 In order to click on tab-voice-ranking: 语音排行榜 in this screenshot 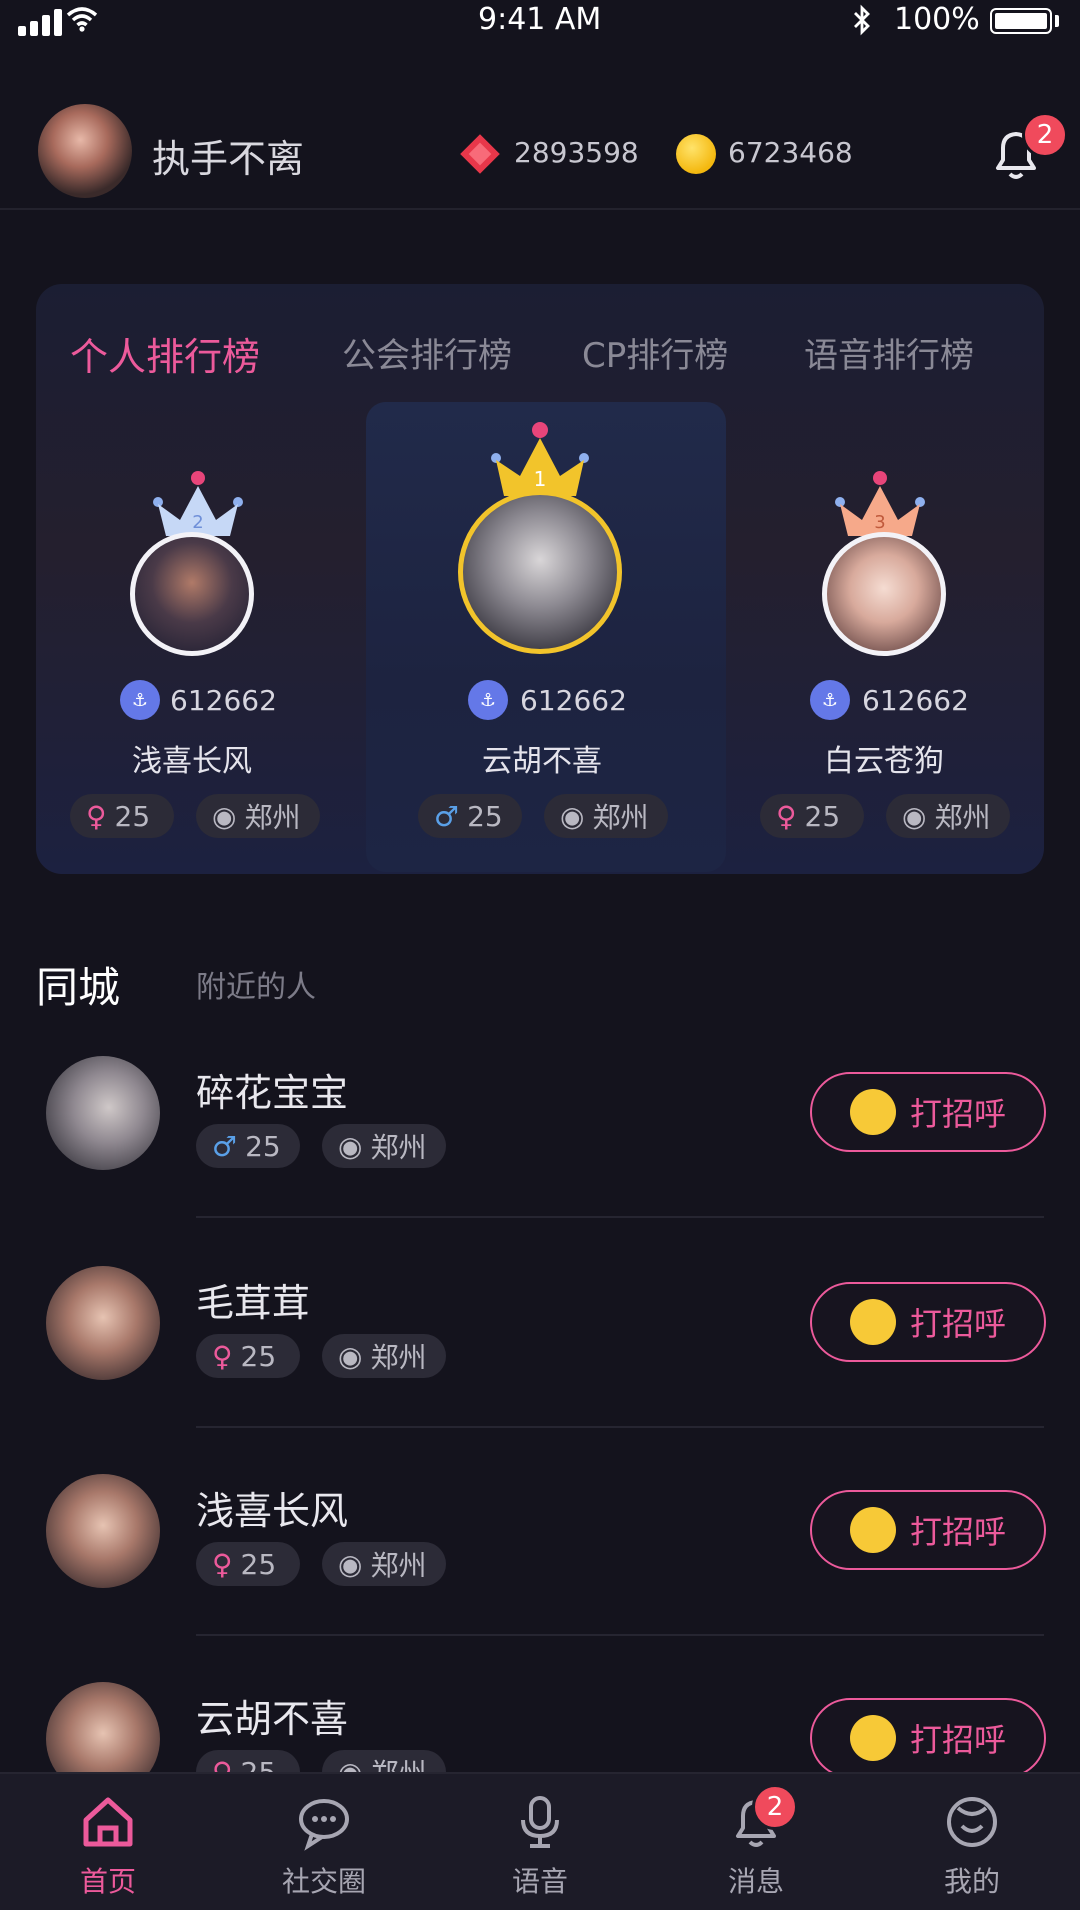, I will do `click(889, 352)`.